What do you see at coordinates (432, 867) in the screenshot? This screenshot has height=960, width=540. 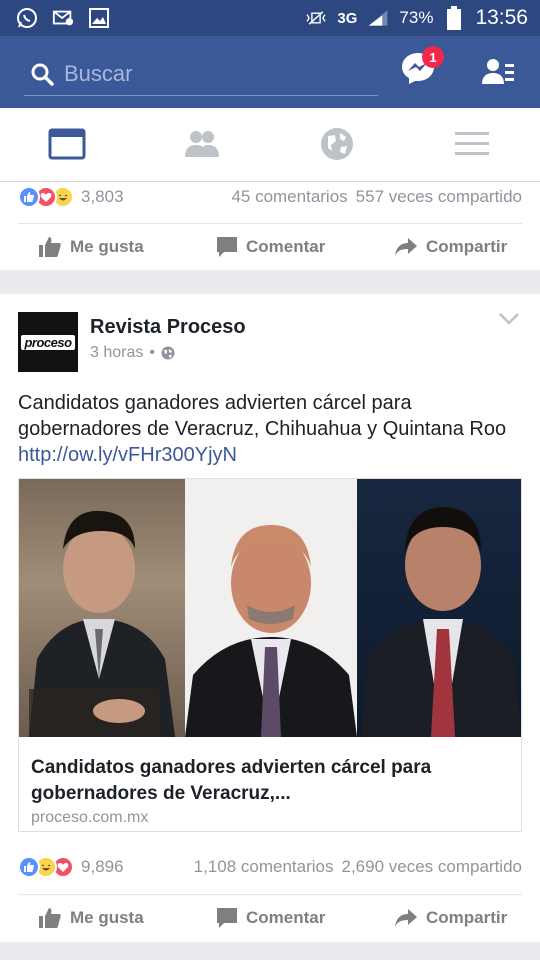 I see `share-count: 2,690 veces compartido` at bounding box center [432, 867].